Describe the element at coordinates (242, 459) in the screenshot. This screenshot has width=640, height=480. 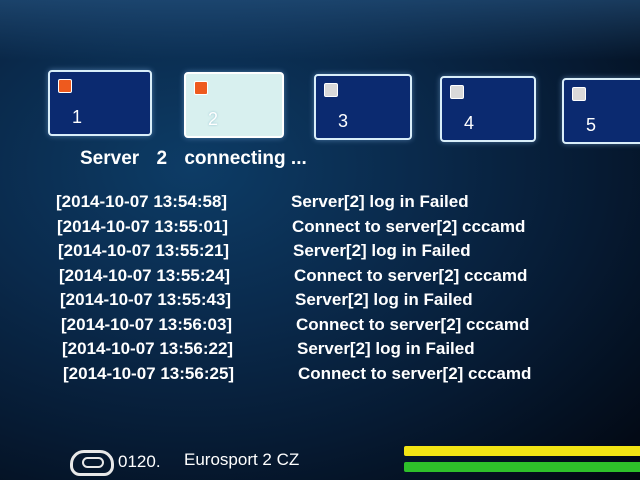
I see `channel-name: Eurosport 2 CZ` at that location.